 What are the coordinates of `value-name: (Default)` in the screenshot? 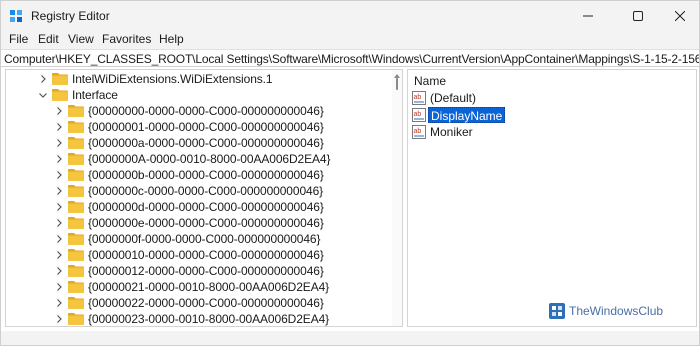 It's located at (453, 98).